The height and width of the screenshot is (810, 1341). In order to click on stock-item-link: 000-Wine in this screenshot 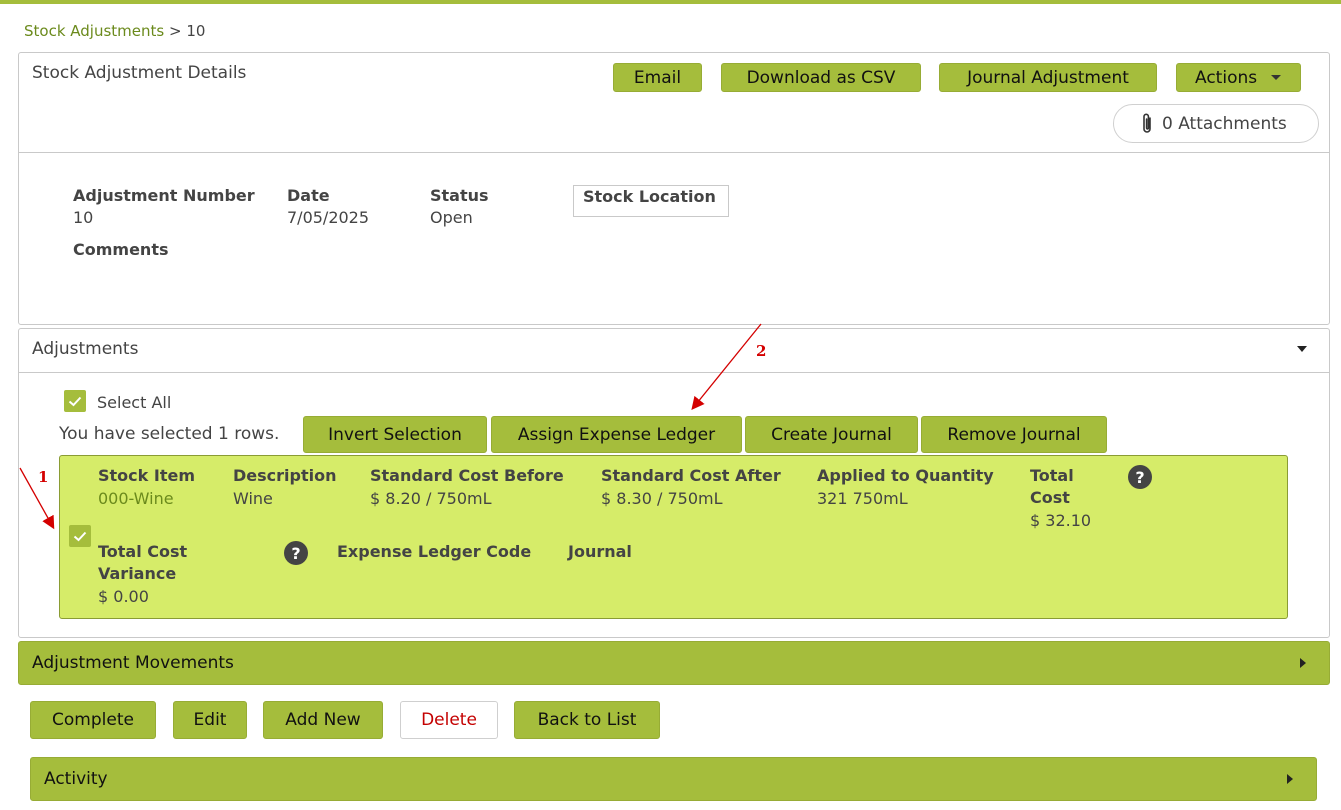, I will do `click(136, 498)`.